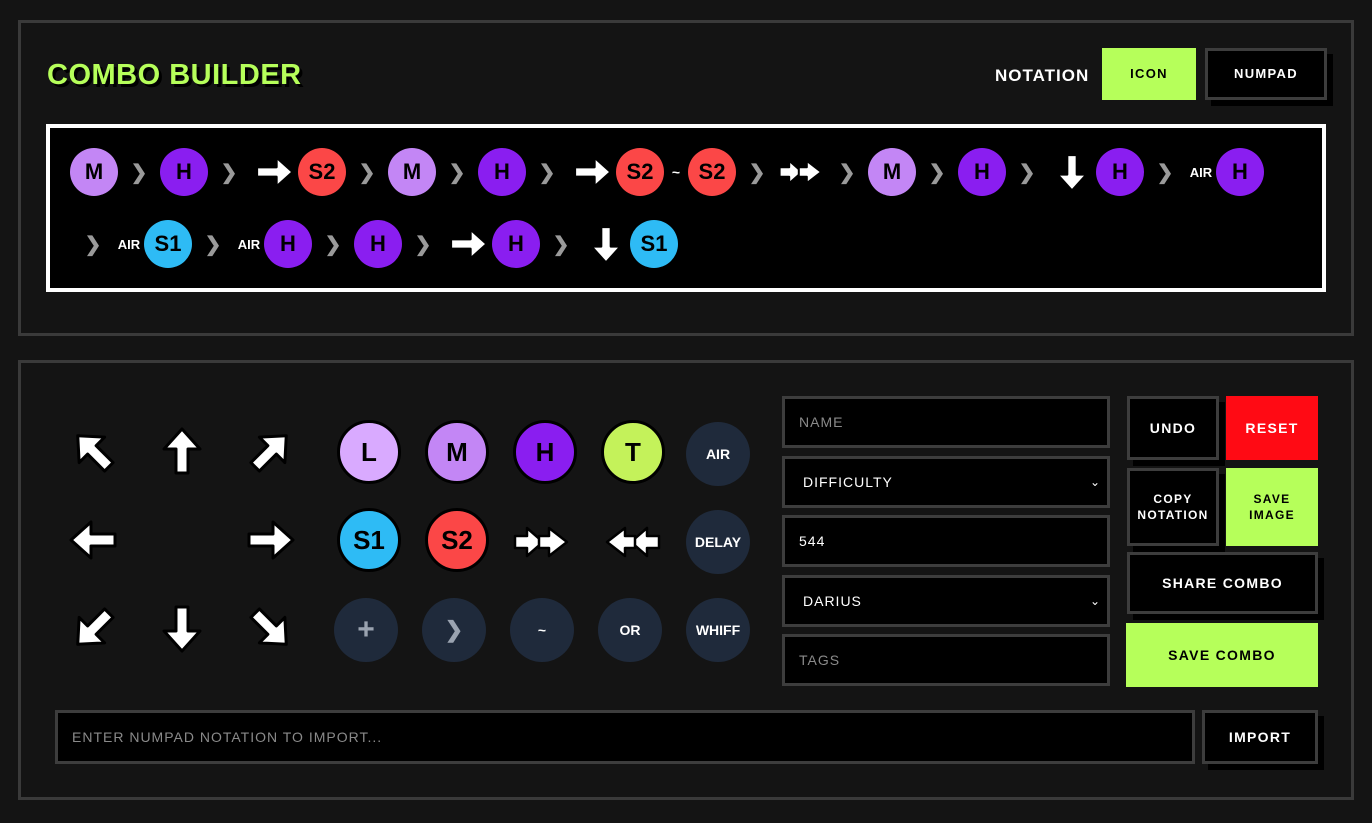 This screenshot has width=1372, height=823. I want to click on cancel-symbol: ~, so click(676, 172).